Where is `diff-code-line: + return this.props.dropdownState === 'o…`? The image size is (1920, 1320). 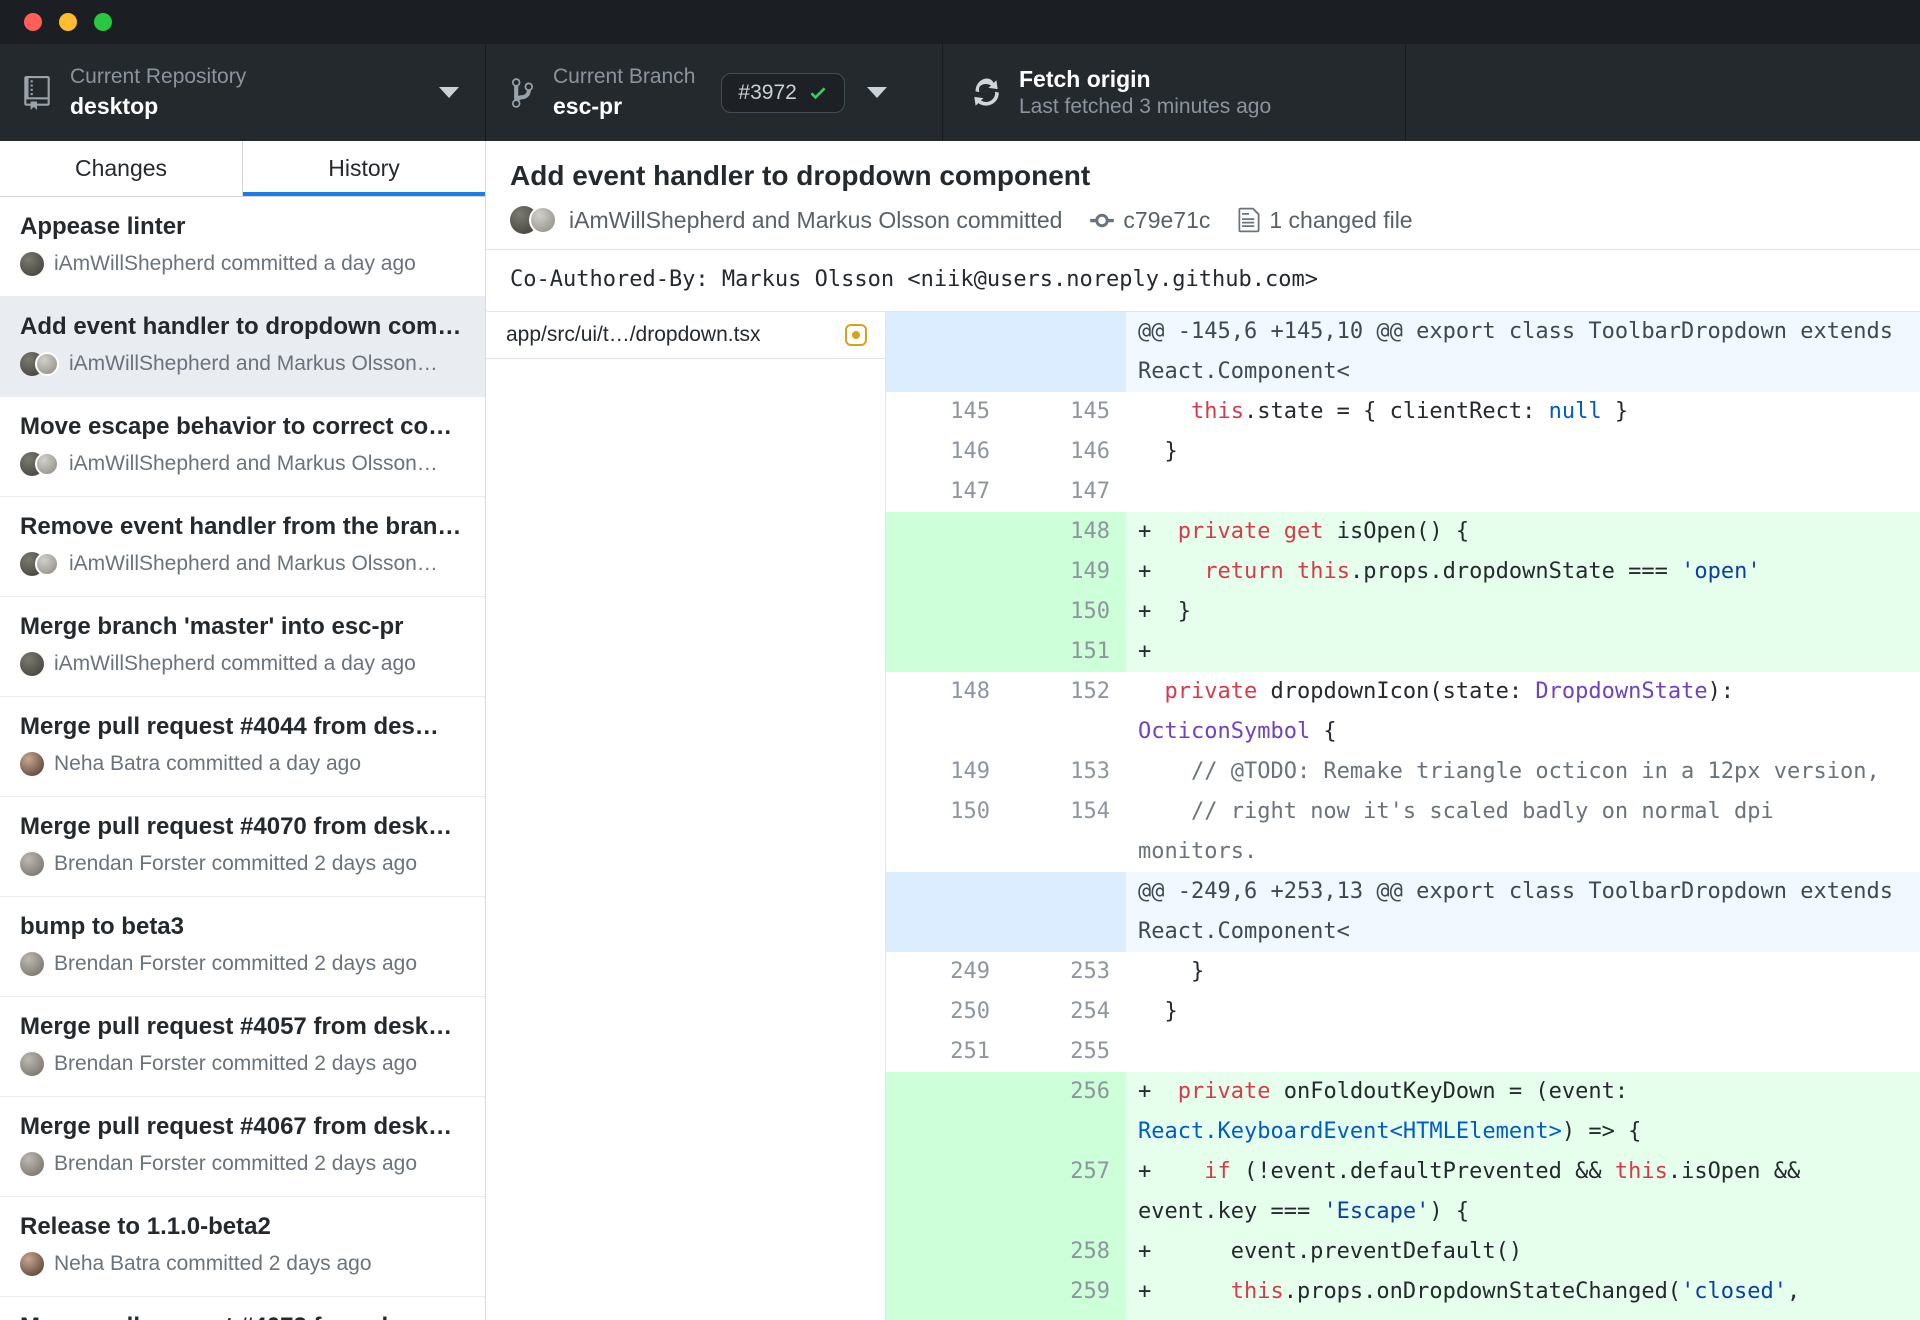 diff-code-line: + return this.props.dropdownState === 'o… is located at coordinates (1449, 571).